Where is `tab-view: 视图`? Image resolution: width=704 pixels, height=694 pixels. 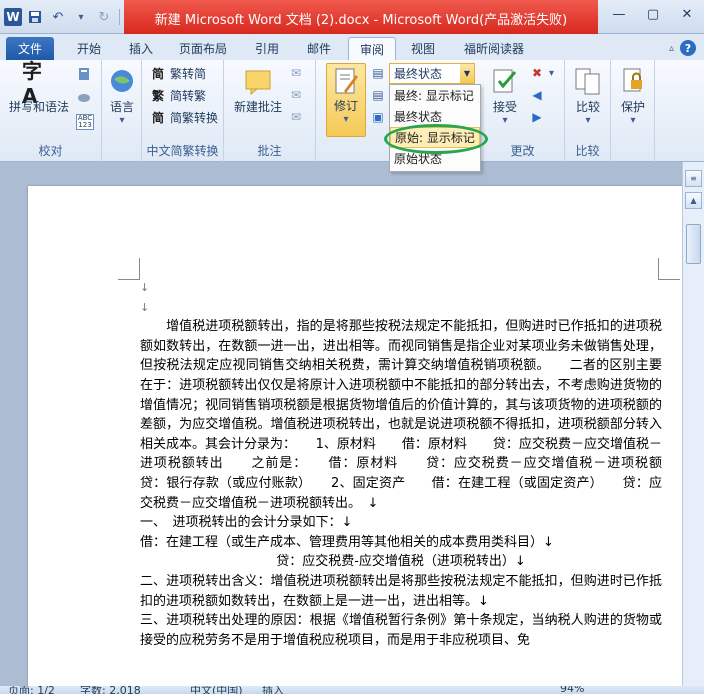 tab-view: 视图 is located at coordinates (423, 48).